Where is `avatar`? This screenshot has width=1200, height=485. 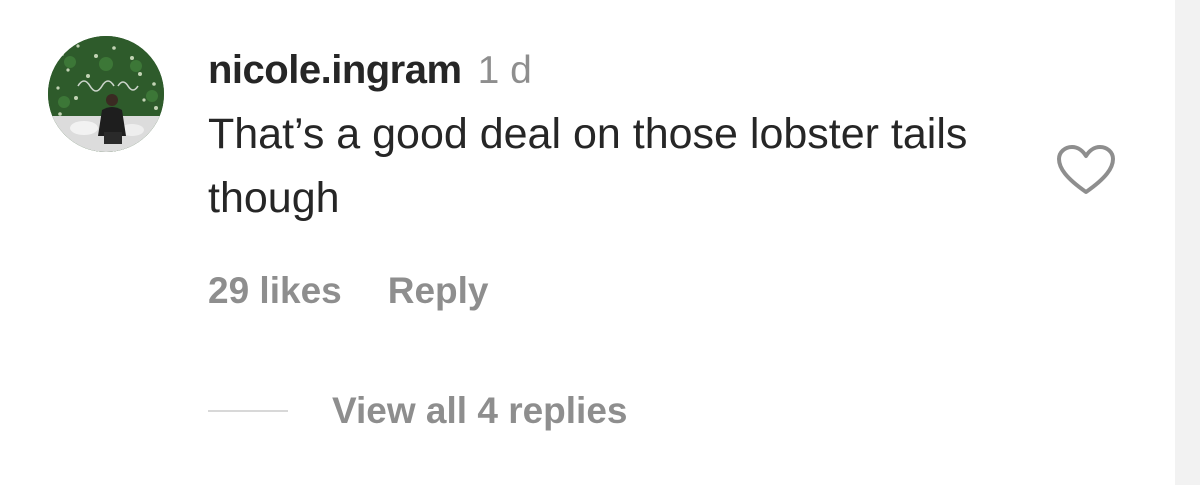
avatar is located at coordinates (106, 94).